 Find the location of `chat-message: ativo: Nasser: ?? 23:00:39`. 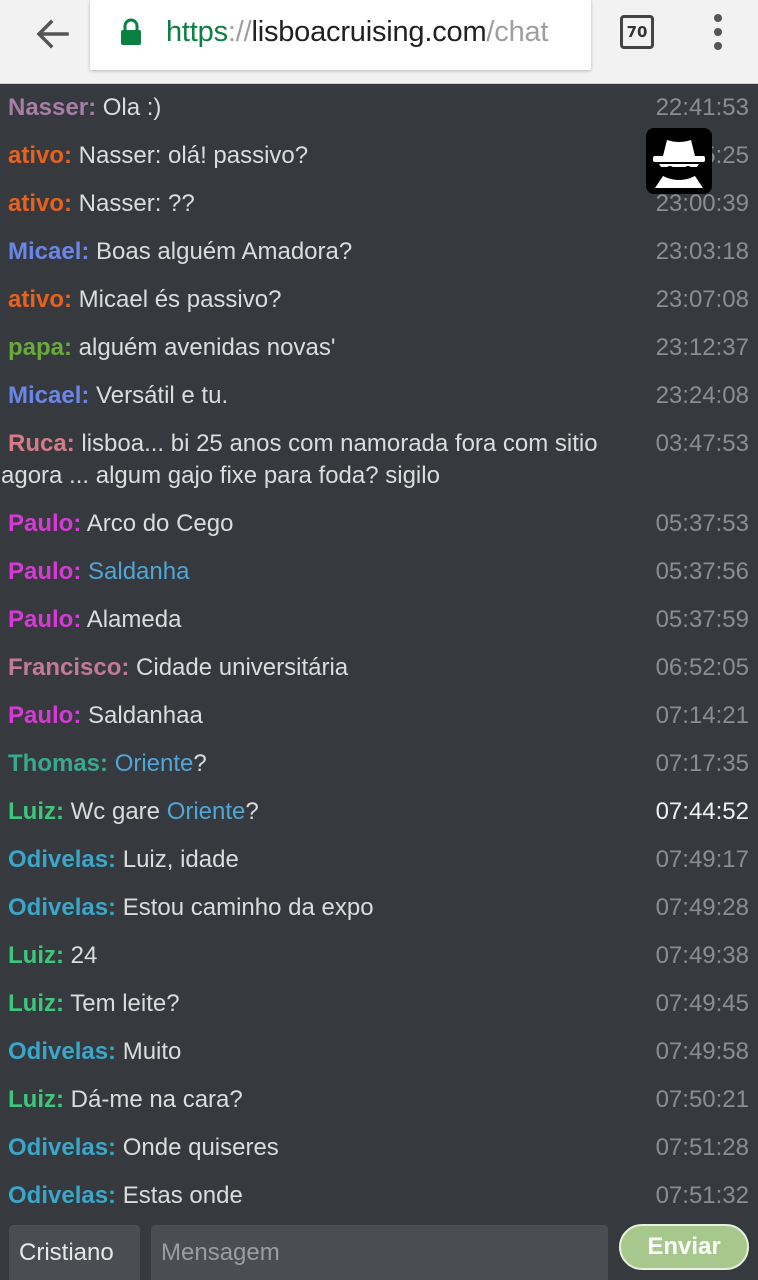

chat-message: ativo: Nasser: ?? 23:00:39 is located at coordinates (379, 204).